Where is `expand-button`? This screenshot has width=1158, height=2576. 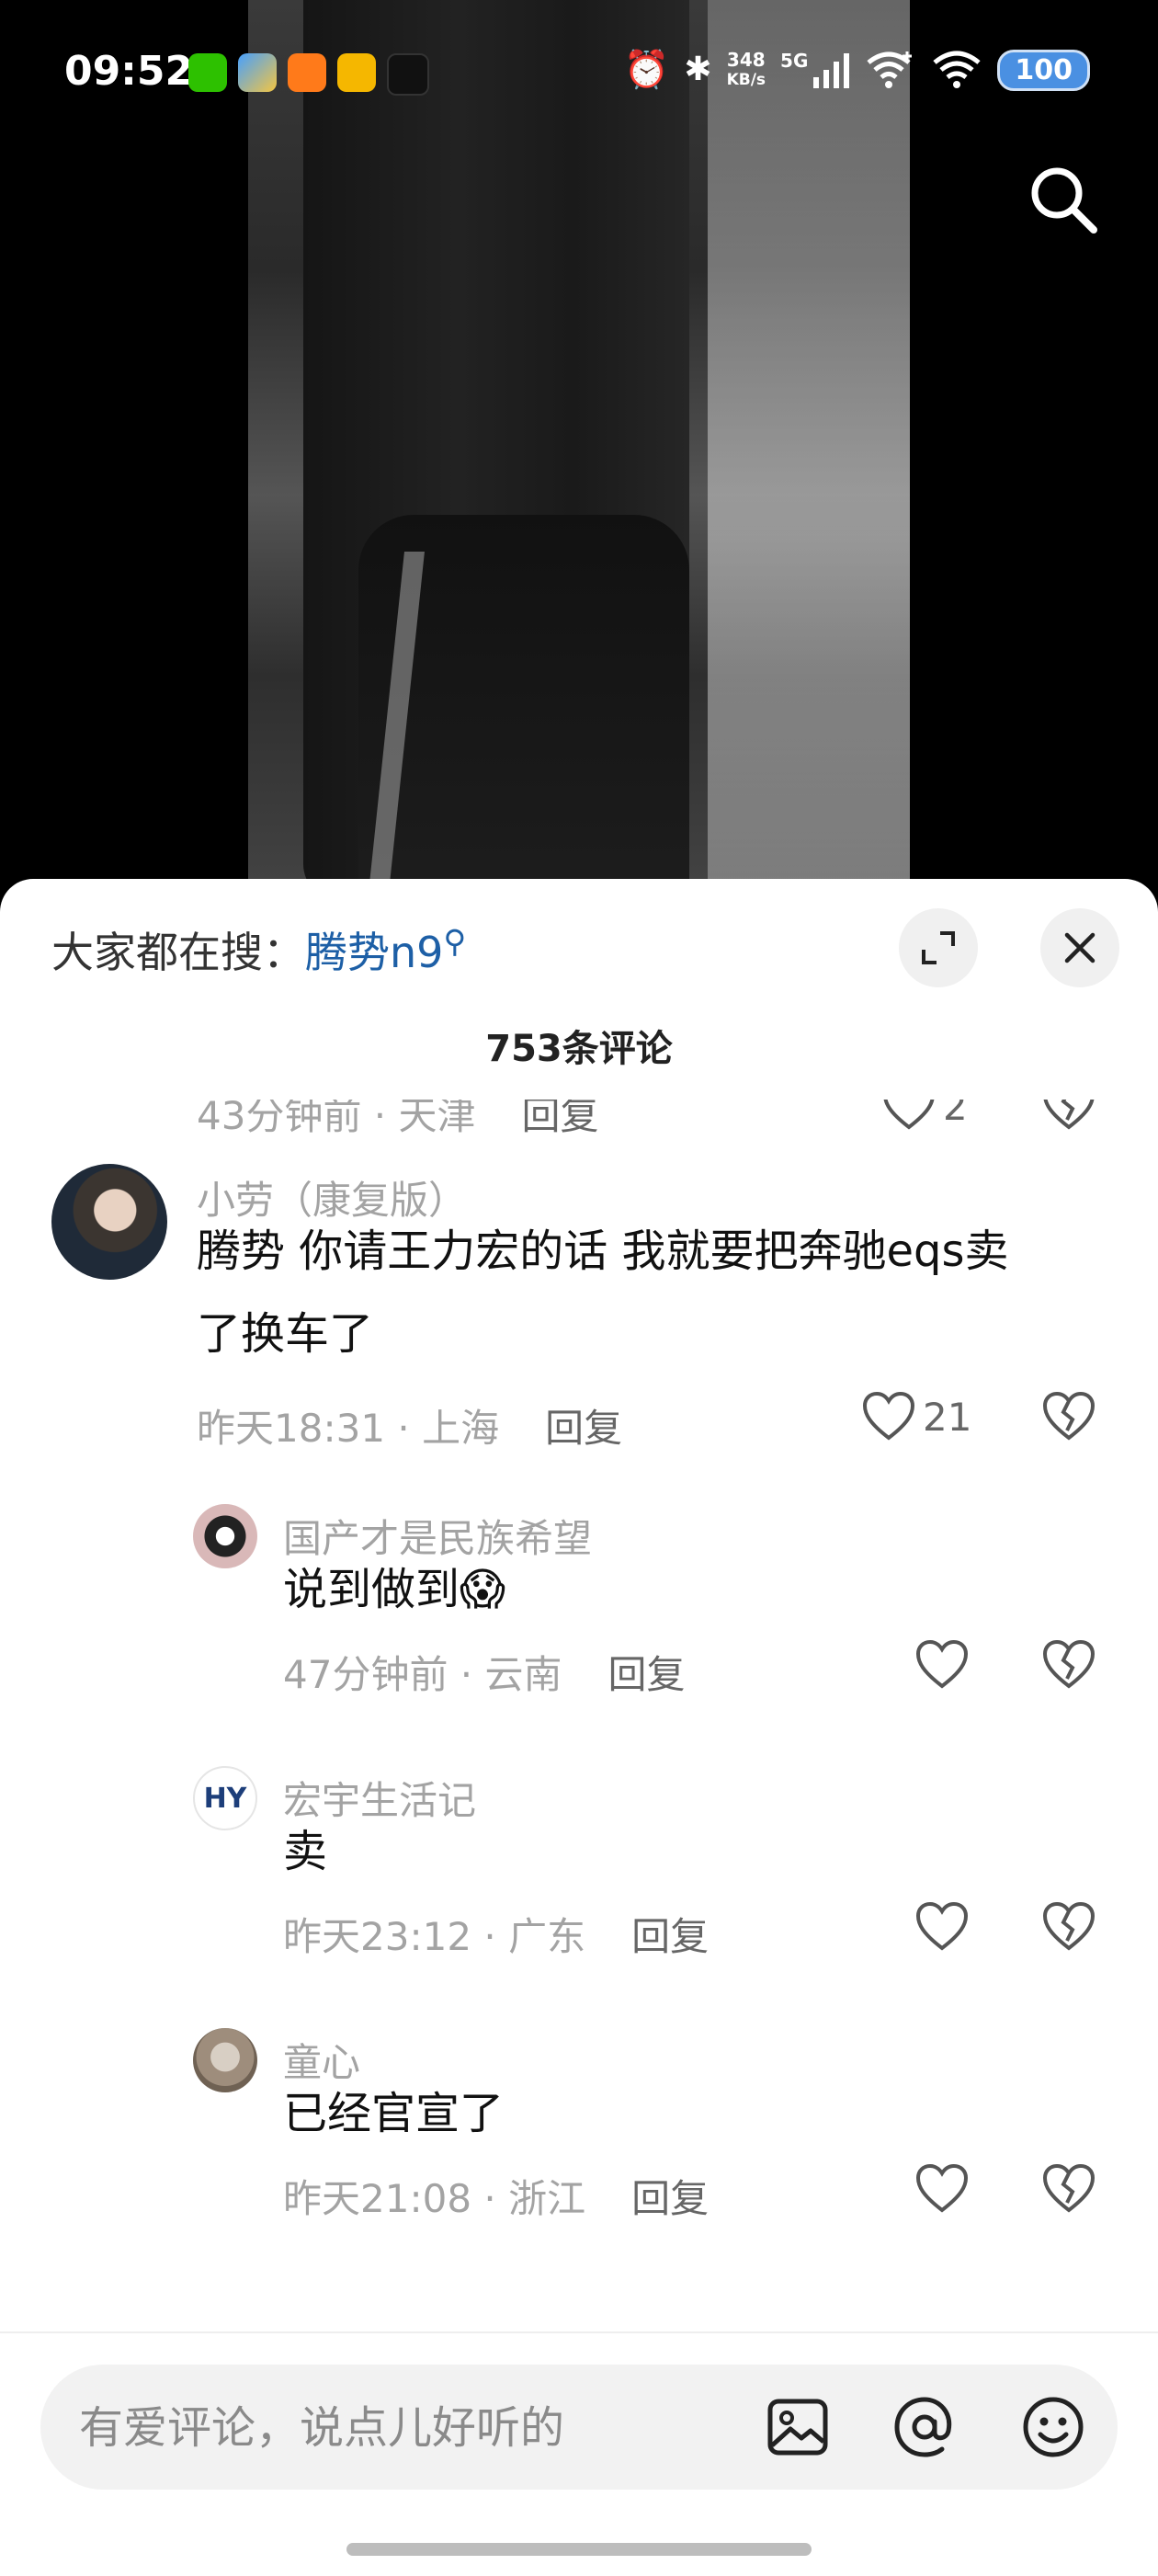 expand-button is located at coordinates (939, 947).